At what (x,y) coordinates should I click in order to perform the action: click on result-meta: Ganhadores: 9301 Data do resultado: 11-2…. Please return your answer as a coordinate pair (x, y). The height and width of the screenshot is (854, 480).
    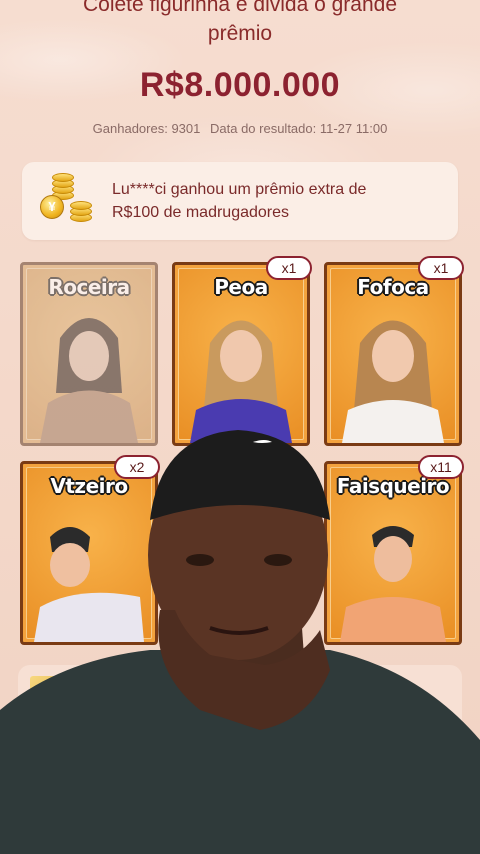
    Looking at the image, I should click on (240, 128).